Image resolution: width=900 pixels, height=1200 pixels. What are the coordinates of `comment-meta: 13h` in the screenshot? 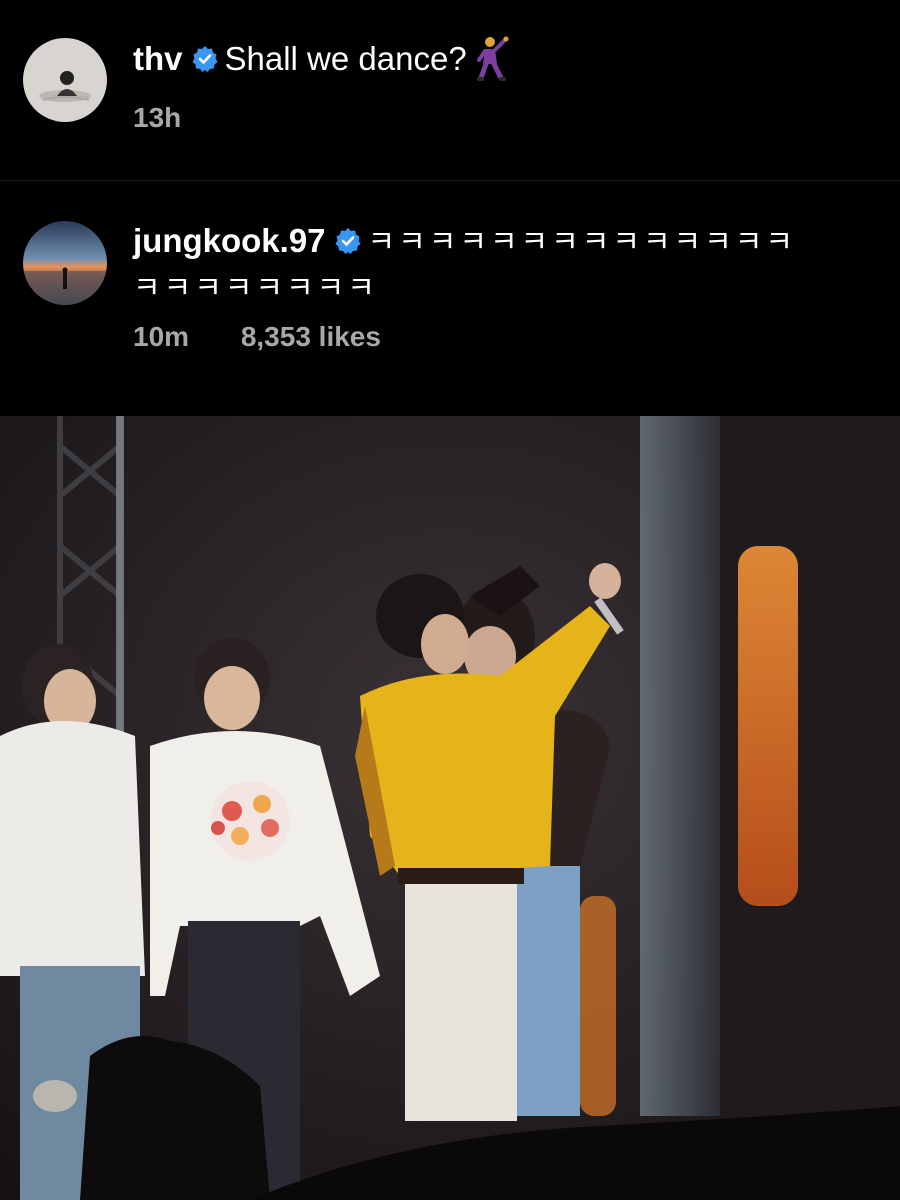 It's located at (501, 118).